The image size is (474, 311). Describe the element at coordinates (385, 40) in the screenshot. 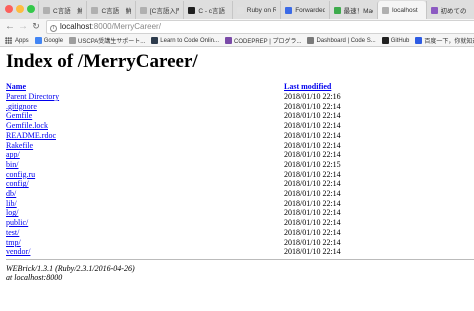

I see `github-icon` at that location.